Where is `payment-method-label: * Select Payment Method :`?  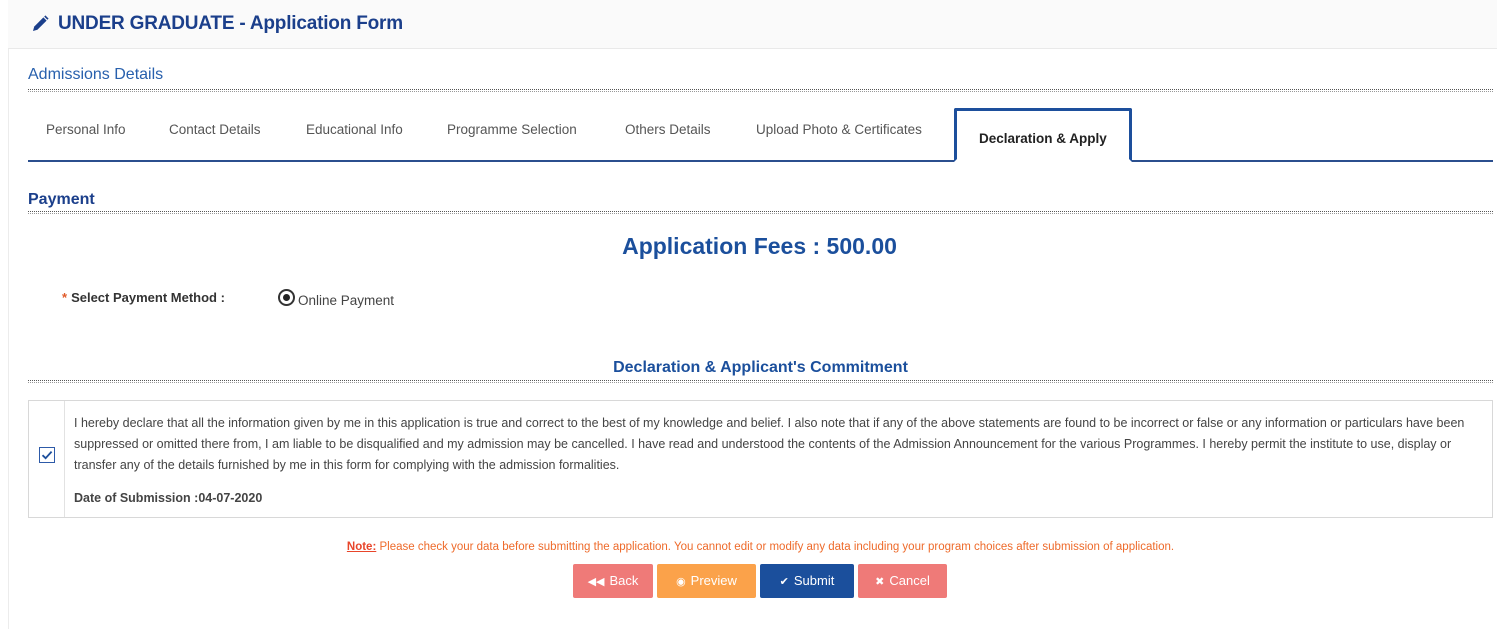 payment-method-label: * Select Payment Method : is located at coordinates (143, 297).